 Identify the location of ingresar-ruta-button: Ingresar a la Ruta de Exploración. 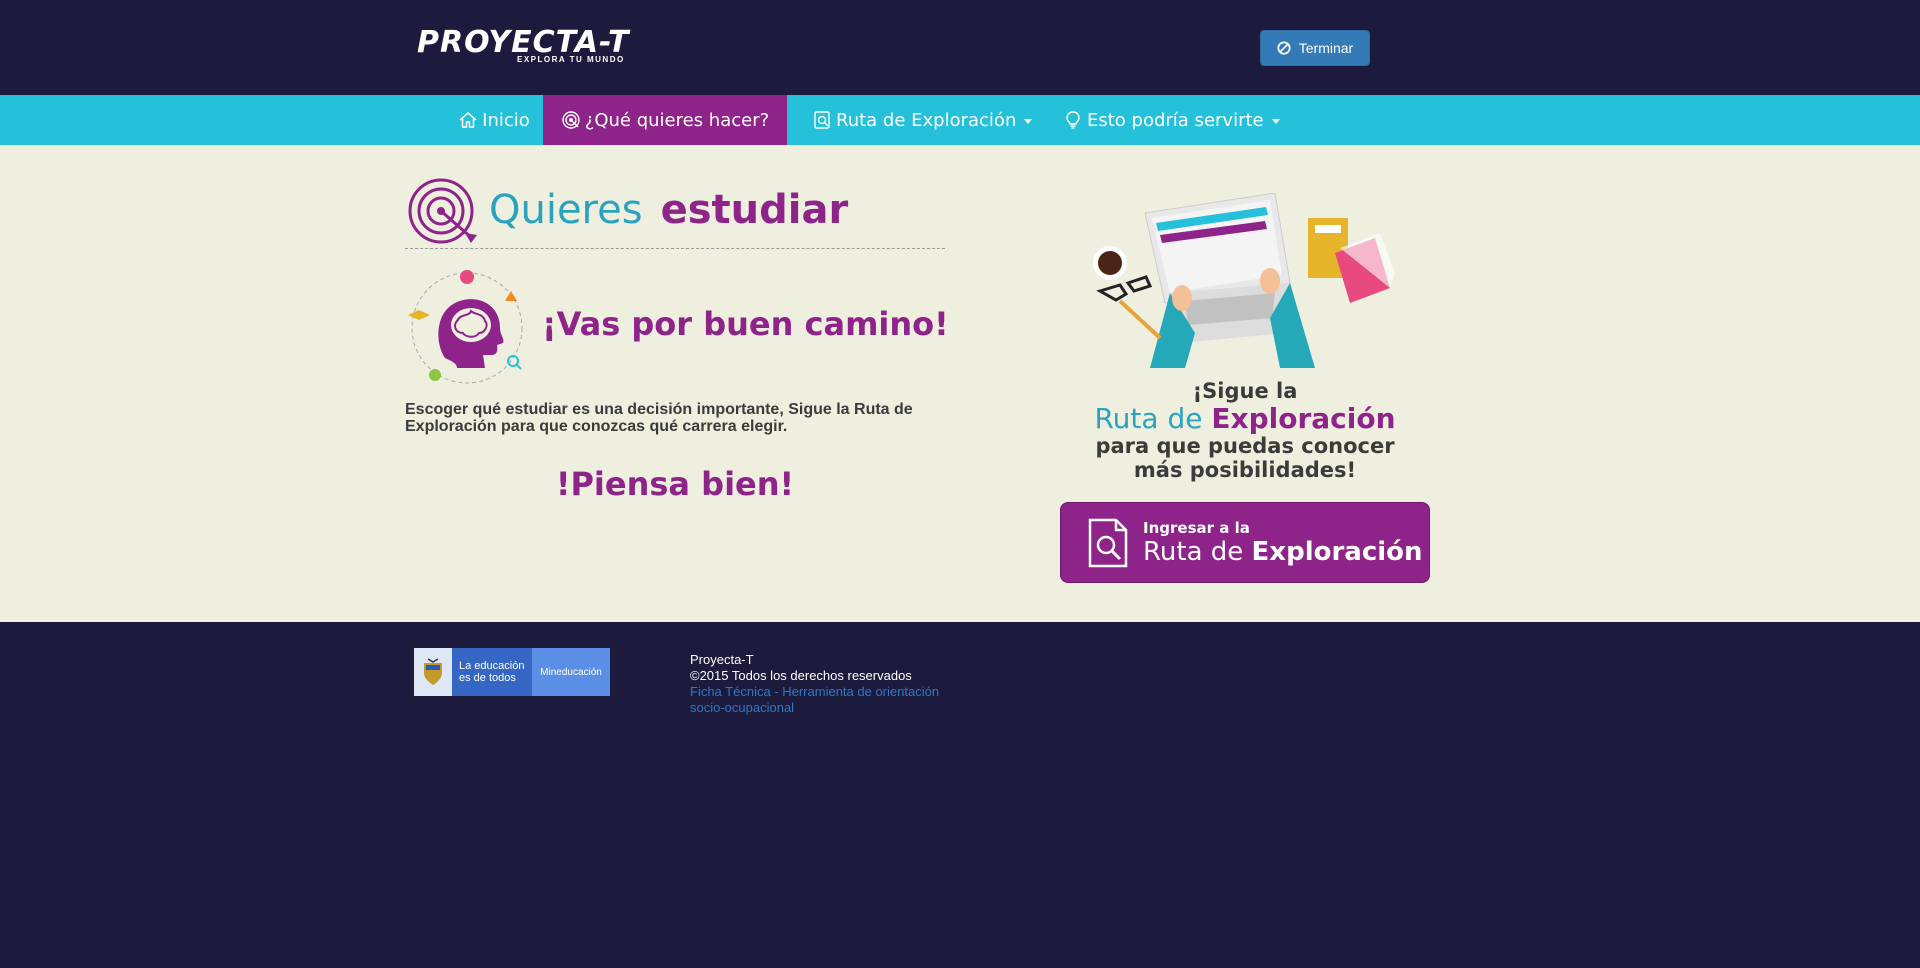
(1245, 542).